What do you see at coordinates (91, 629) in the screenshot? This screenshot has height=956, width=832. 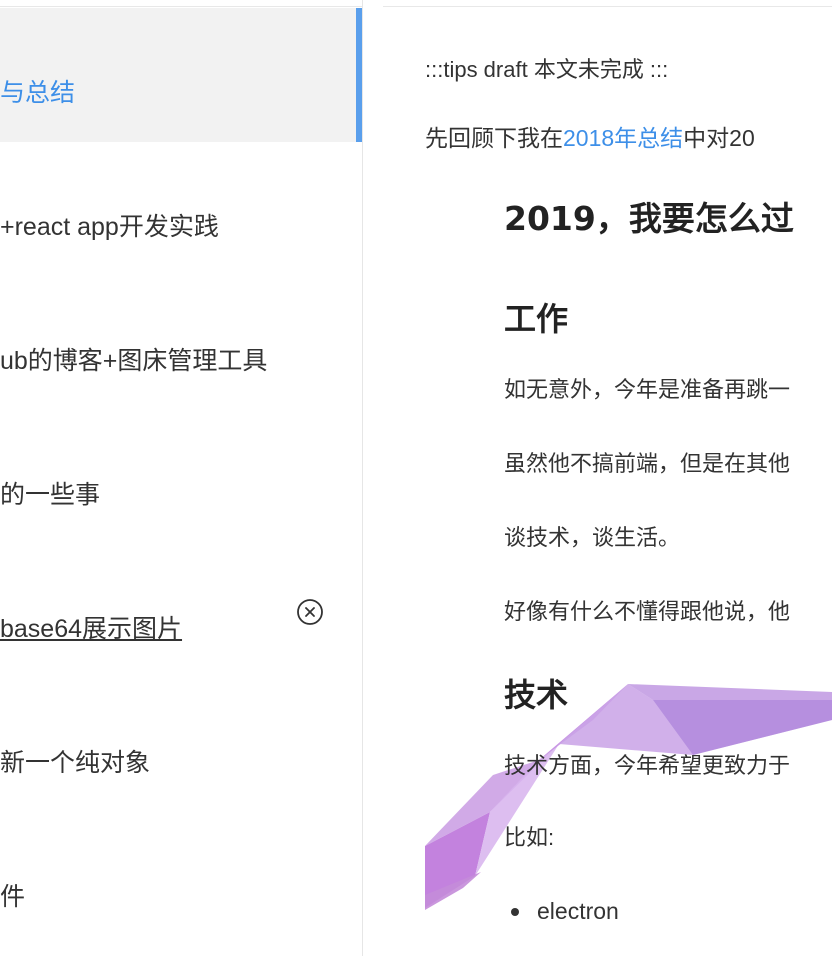 I see `sidebar-item-label: base64展示图片` at bounding box center [91, 629].